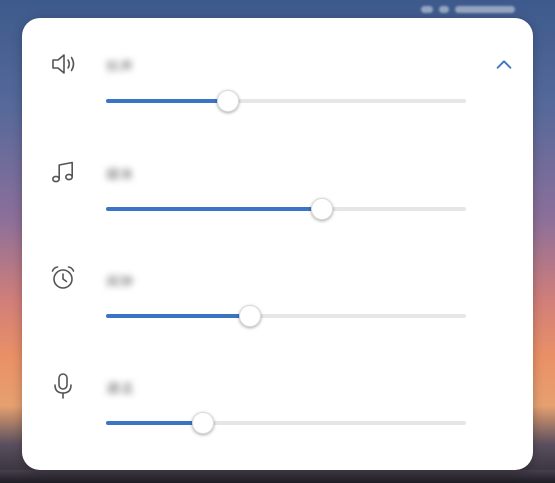 This screenshot has height=483, width=555. I want to click on status-icons, so click(468, 9).